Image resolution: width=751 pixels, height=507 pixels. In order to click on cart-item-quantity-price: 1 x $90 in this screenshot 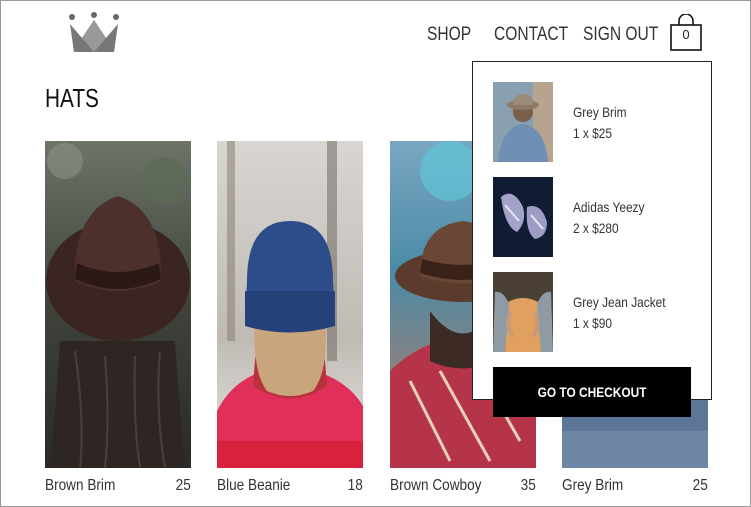, I will do `click(593, 323)`.